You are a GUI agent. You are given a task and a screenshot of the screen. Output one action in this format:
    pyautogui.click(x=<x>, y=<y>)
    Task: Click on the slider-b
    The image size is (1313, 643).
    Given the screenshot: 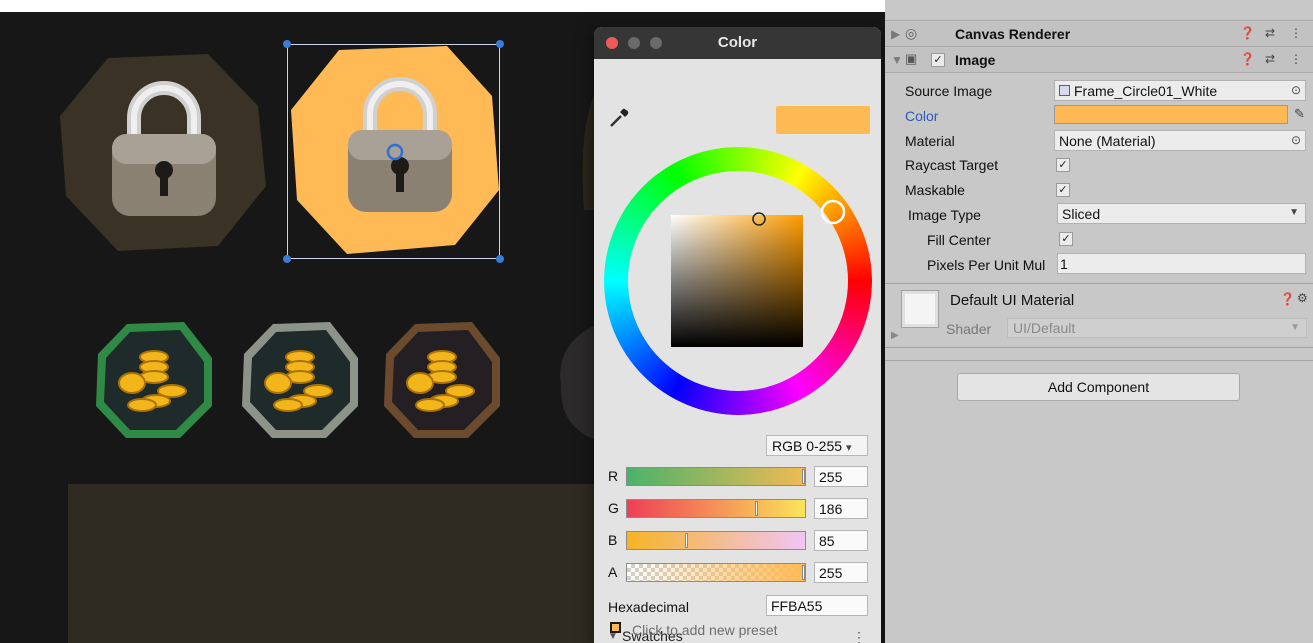 What is the action you would take?
    pyautogui.click(x=716, y=540)
    